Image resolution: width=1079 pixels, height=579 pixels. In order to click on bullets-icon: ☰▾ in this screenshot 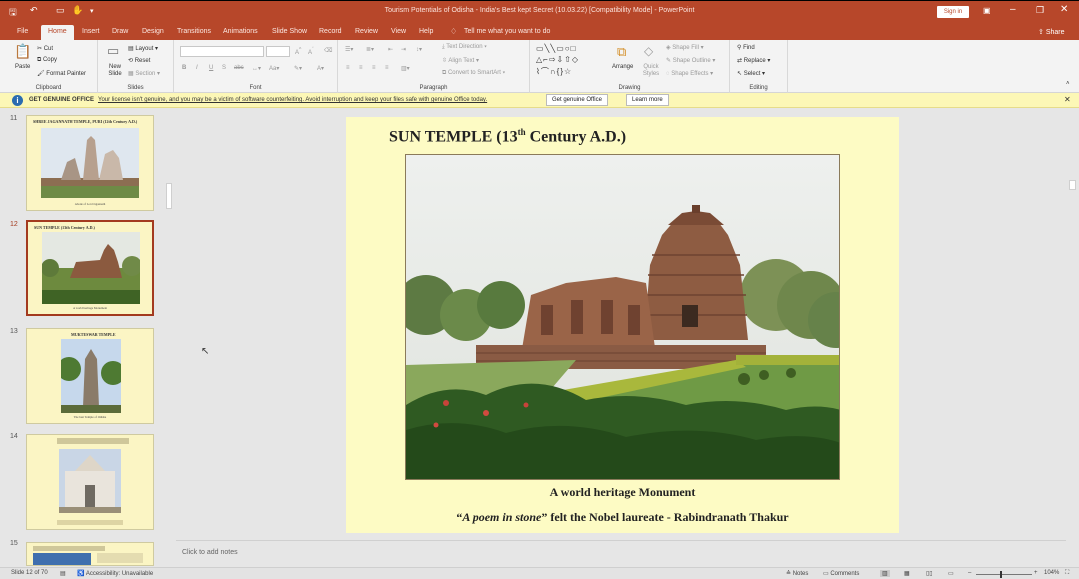, I will do `click(349, 49)`.